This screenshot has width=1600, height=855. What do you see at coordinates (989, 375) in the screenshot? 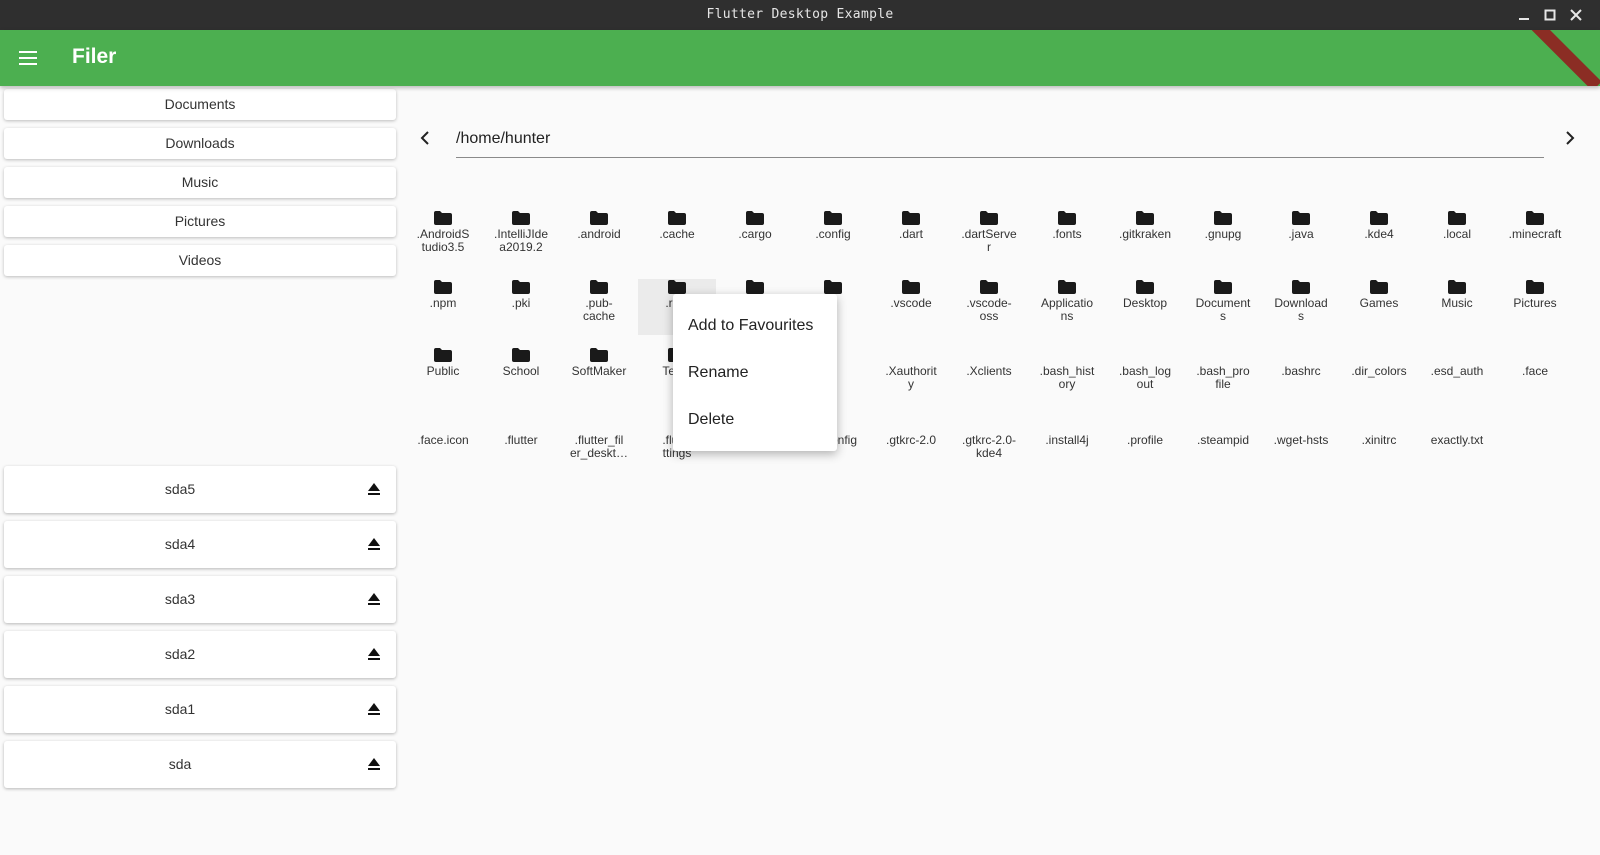
I see `file-item: .Xclients` at bounding box center [989, 375].